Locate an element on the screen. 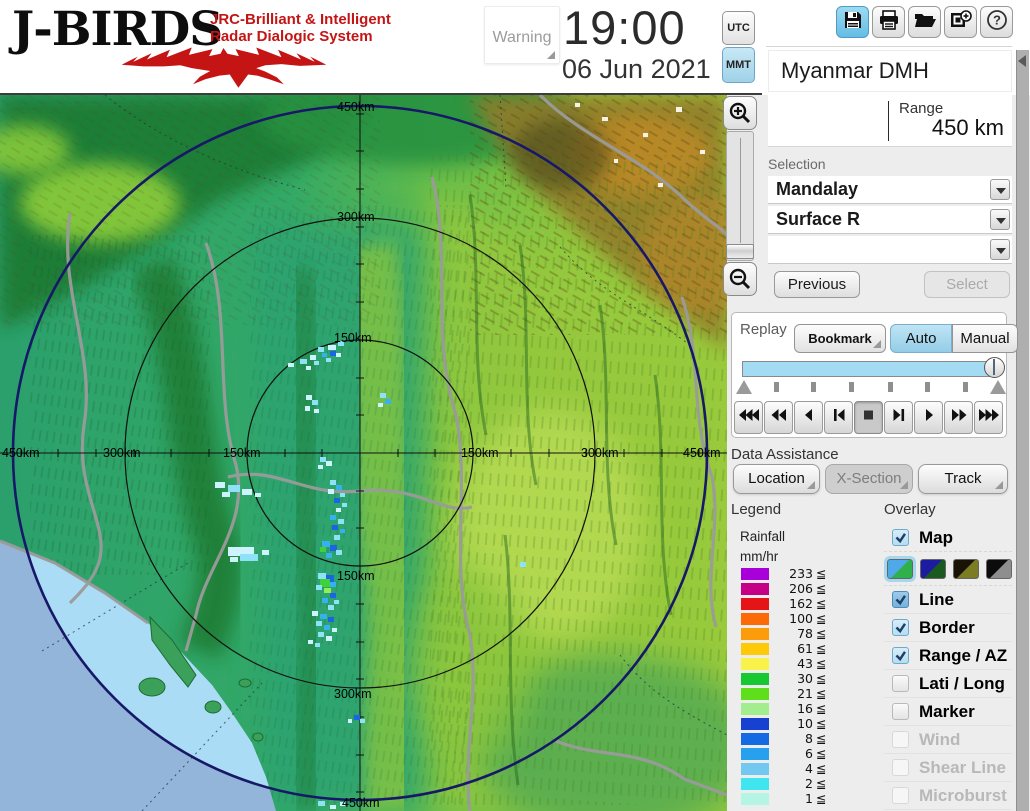 This screenshot has height=811, width=1030. print-button is located at coordinates (888, 22).